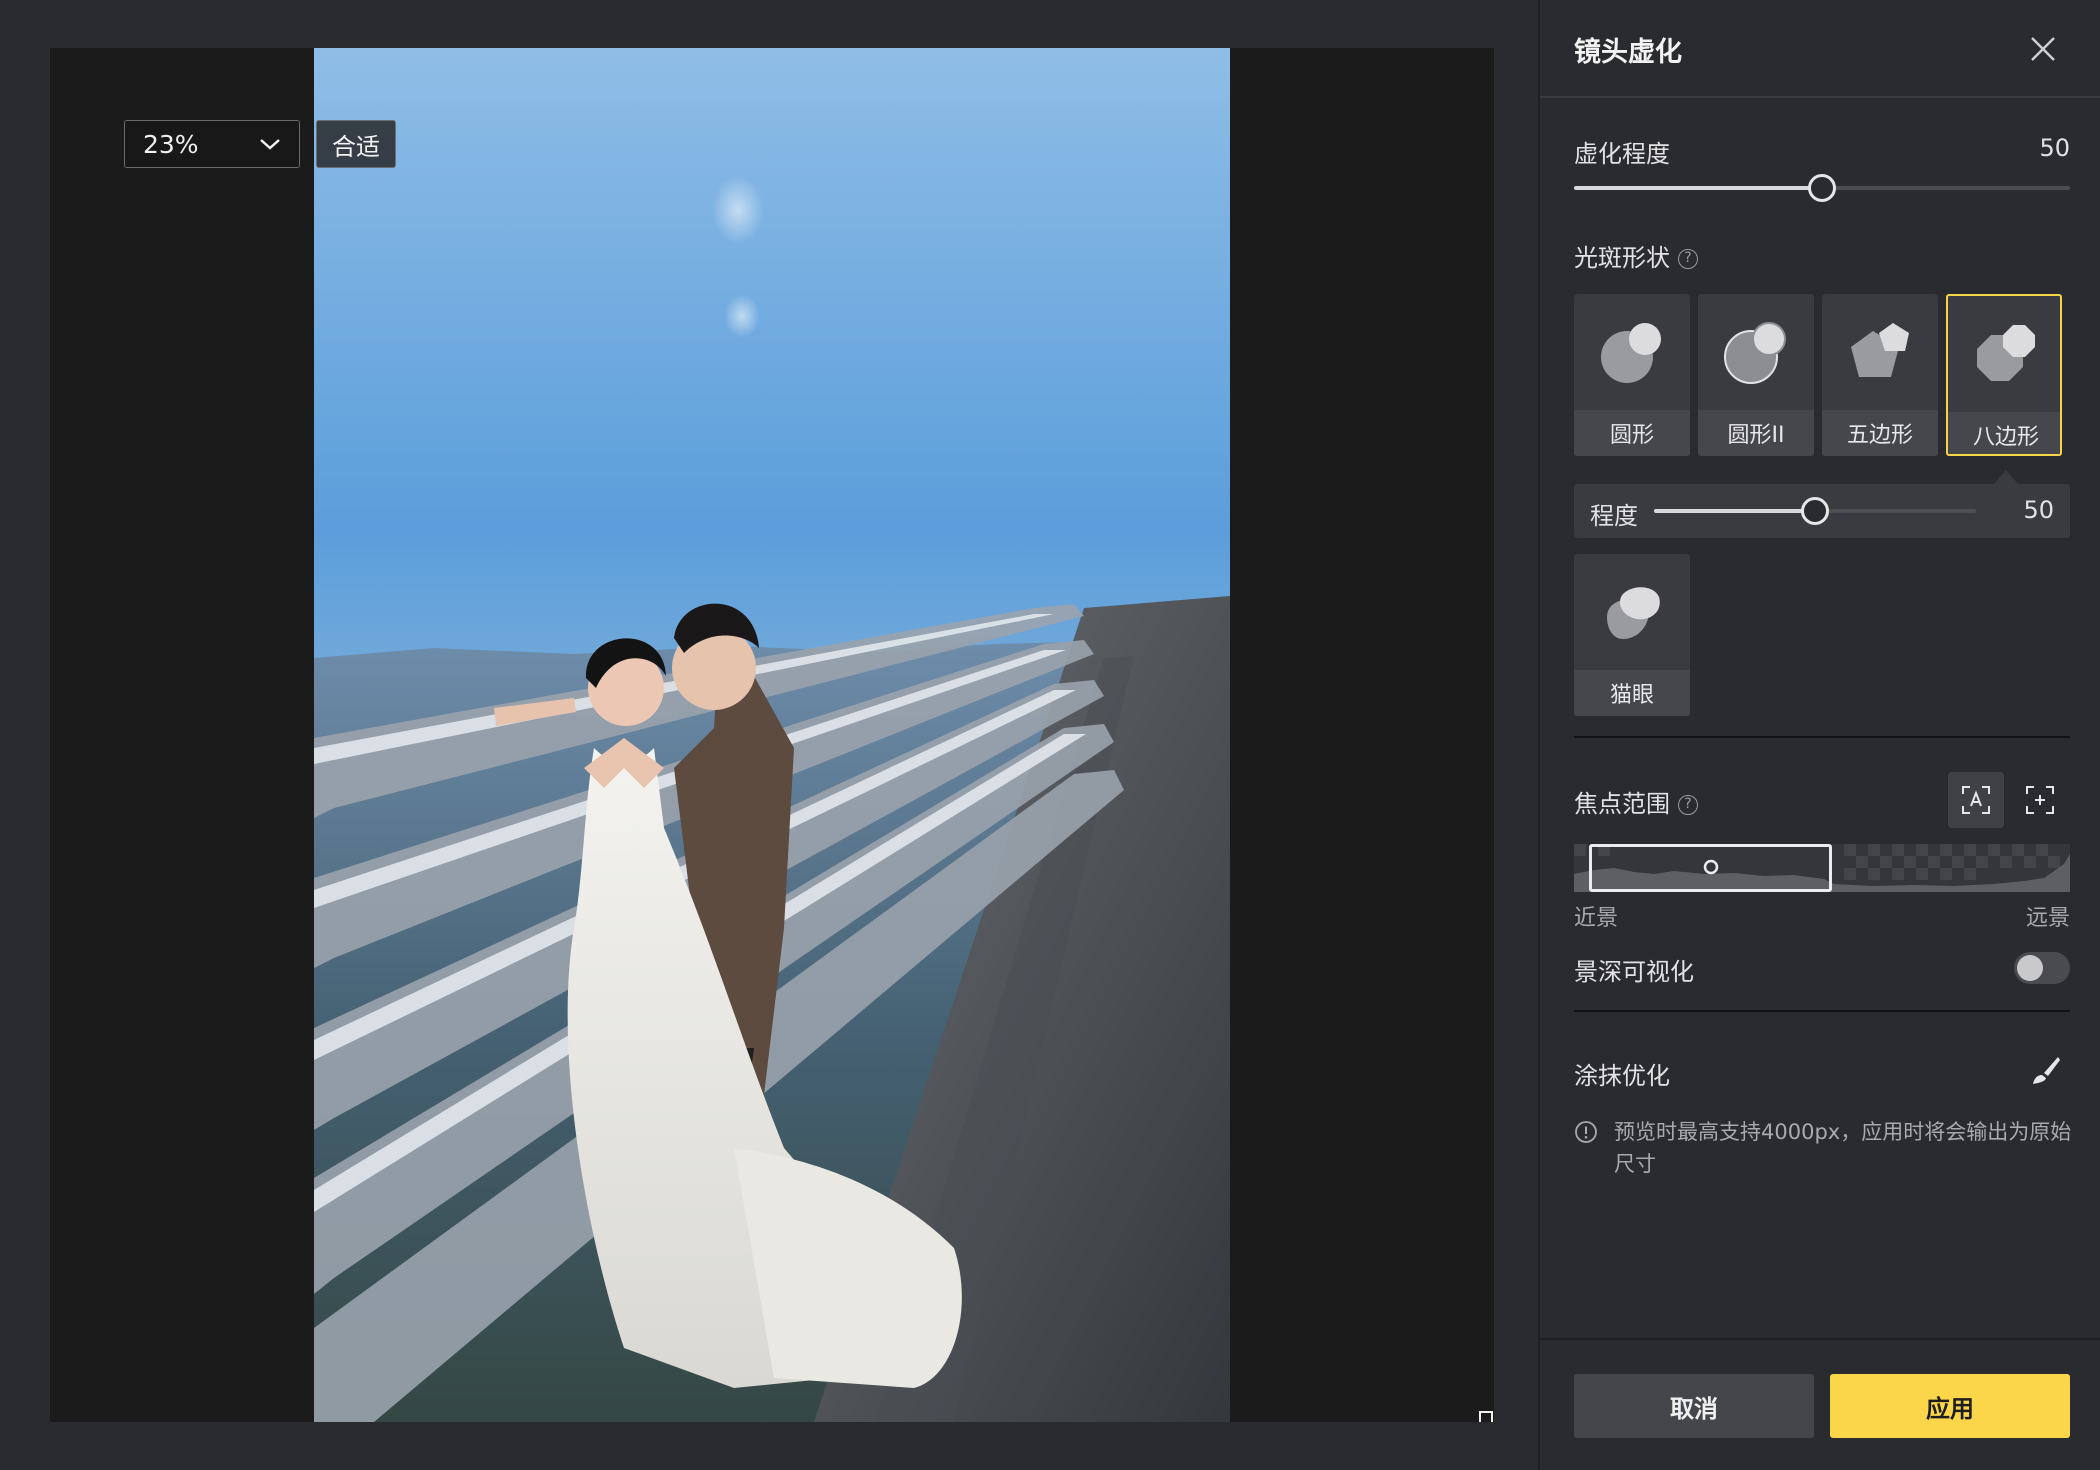 The width and height of the screenshot is (2100, 1470). Describe the element at coordinates (1843, 1148) in the screenshot. I see `notice-text: 预览时最高支持4000px，应用时将会输出为原始尺寸` at that location.